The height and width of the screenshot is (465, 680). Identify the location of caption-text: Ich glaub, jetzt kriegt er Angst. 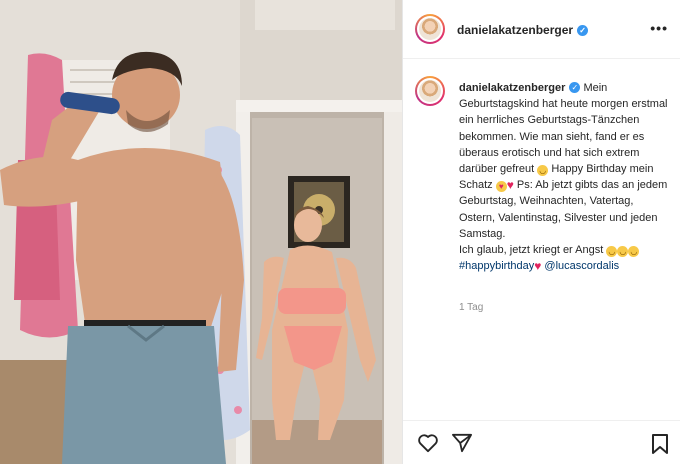
(533, 250).